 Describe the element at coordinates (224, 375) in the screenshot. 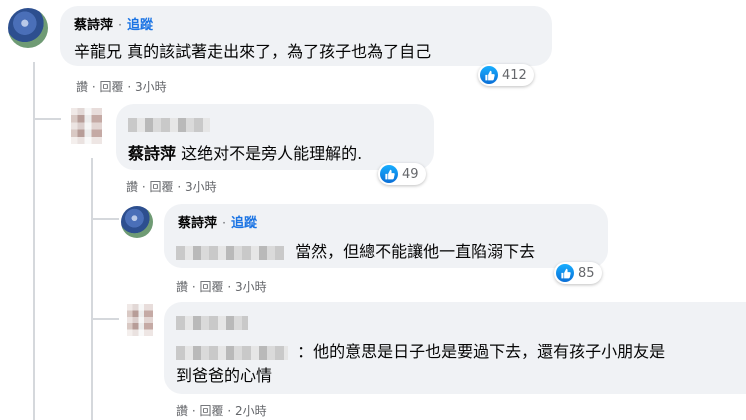

I see `comment-text-line-2: 到爸爸的心情` at that location.